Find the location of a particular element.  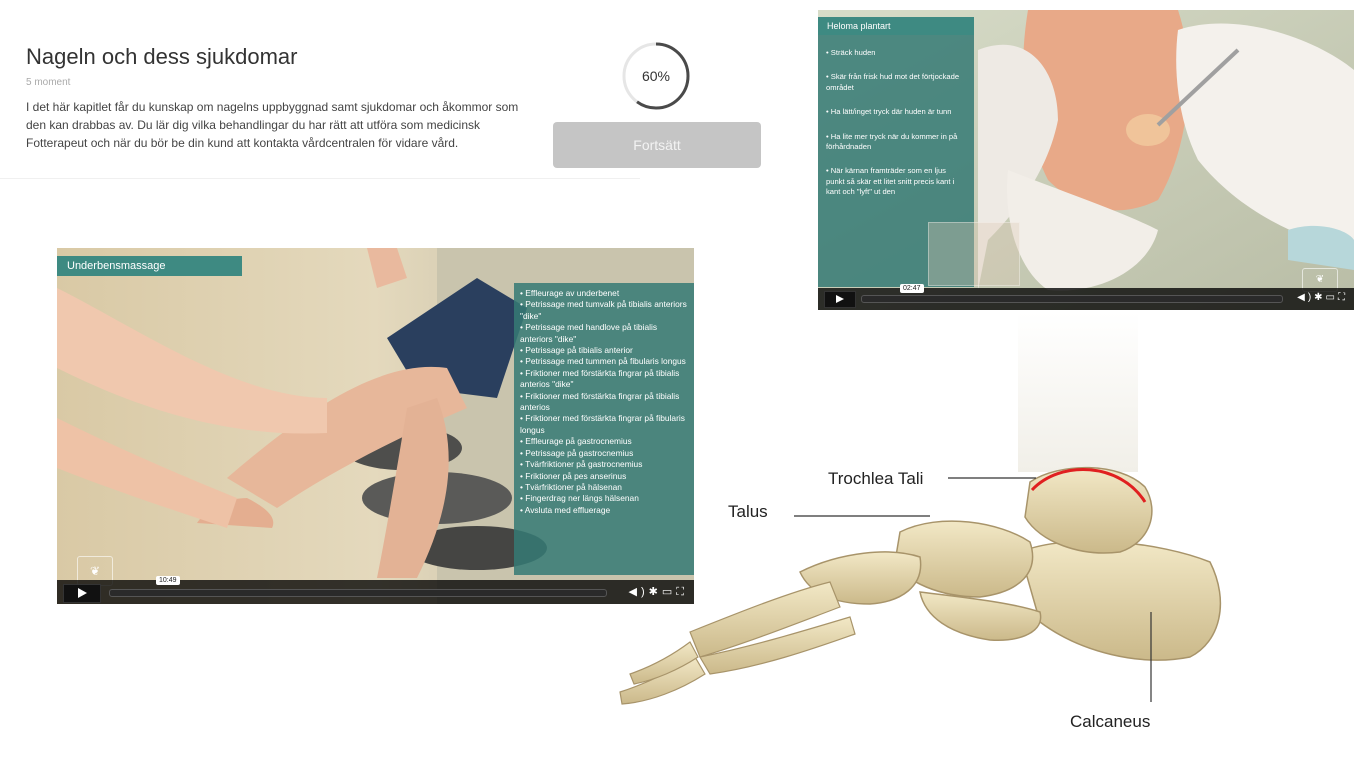

video-title: Underbensmassage is located at coordinates (149, 266).